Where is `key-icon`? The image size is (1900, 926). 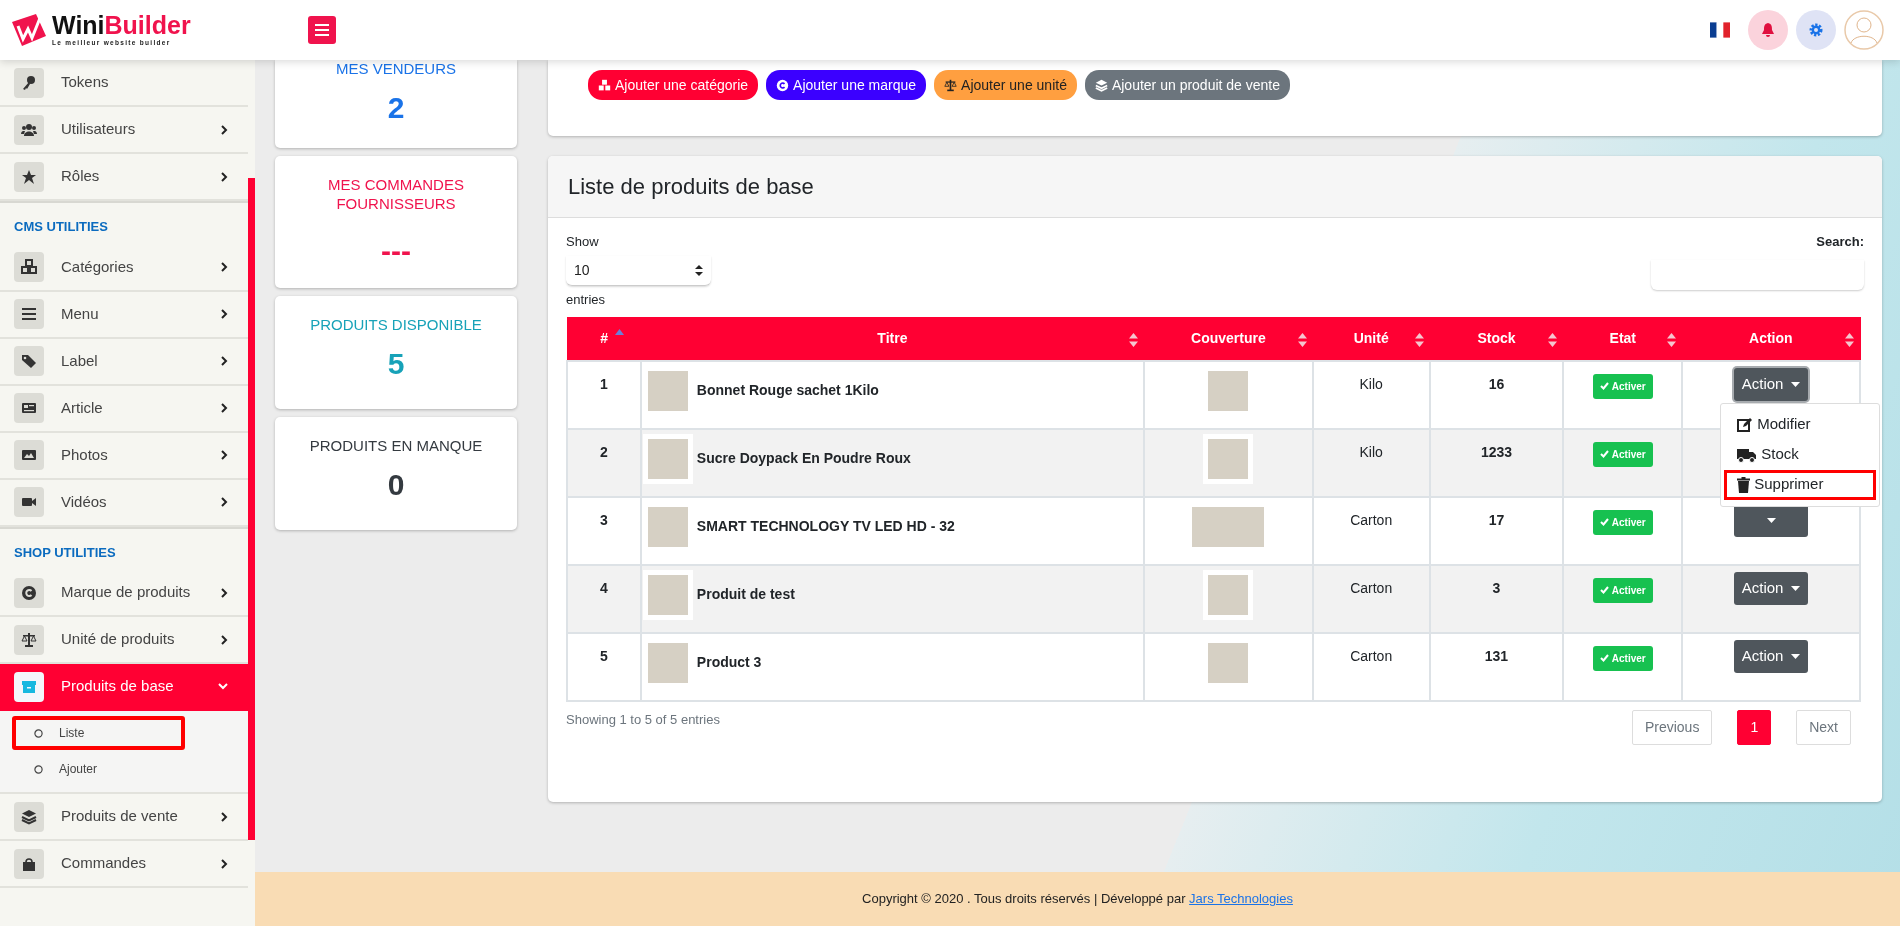
key-icon is located at coordinates (29, 82).